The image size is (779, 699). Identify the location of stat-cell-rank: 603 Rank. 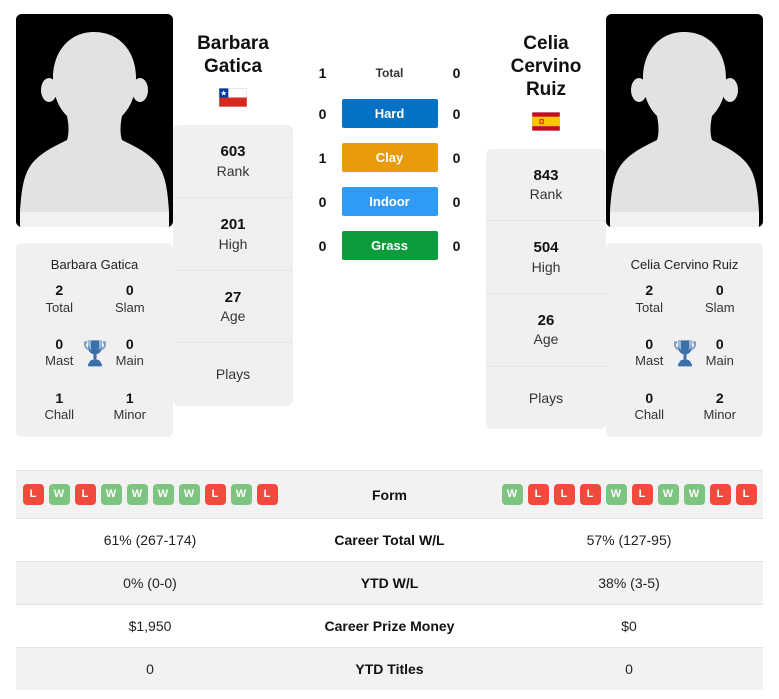
(233, 162).